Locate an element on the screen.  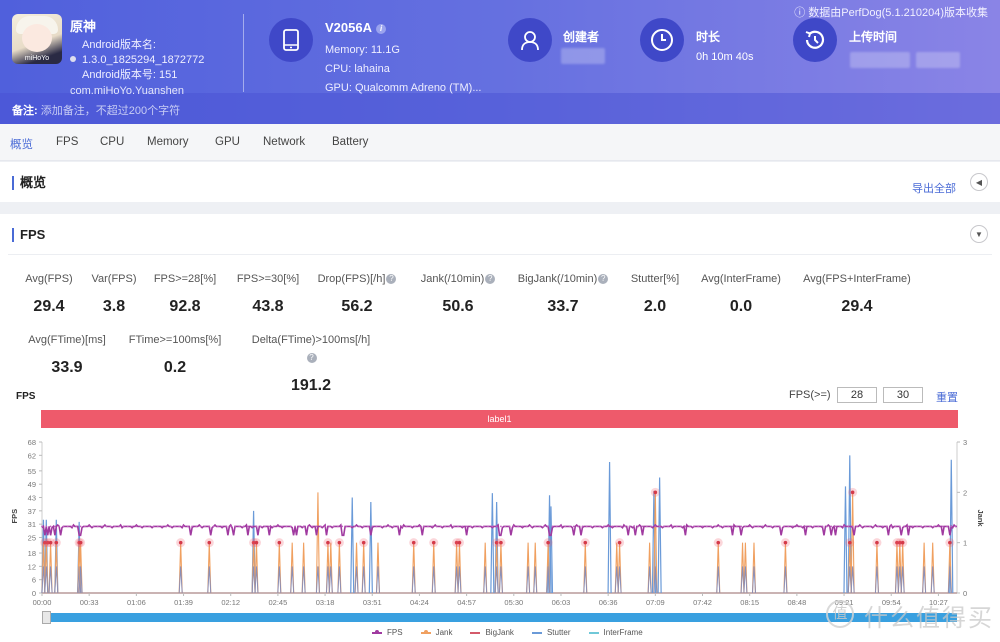
legend-label: Jank is located at coordinates (444, 632).